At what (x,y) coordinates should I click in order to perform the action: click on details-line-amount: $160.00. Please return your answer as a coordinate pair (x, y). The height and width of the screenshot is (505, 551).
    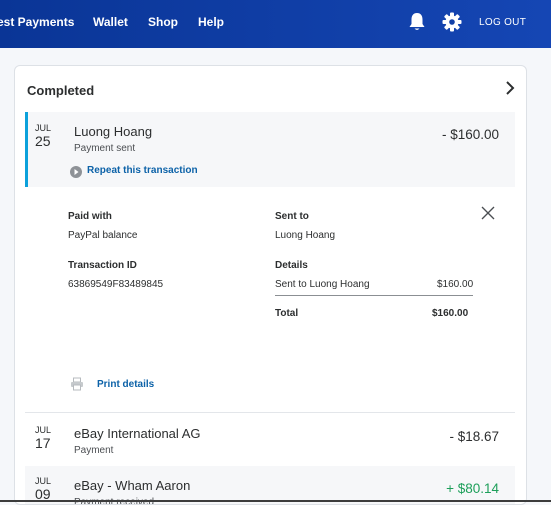
    Looking at the image, I should click on (455, 284).